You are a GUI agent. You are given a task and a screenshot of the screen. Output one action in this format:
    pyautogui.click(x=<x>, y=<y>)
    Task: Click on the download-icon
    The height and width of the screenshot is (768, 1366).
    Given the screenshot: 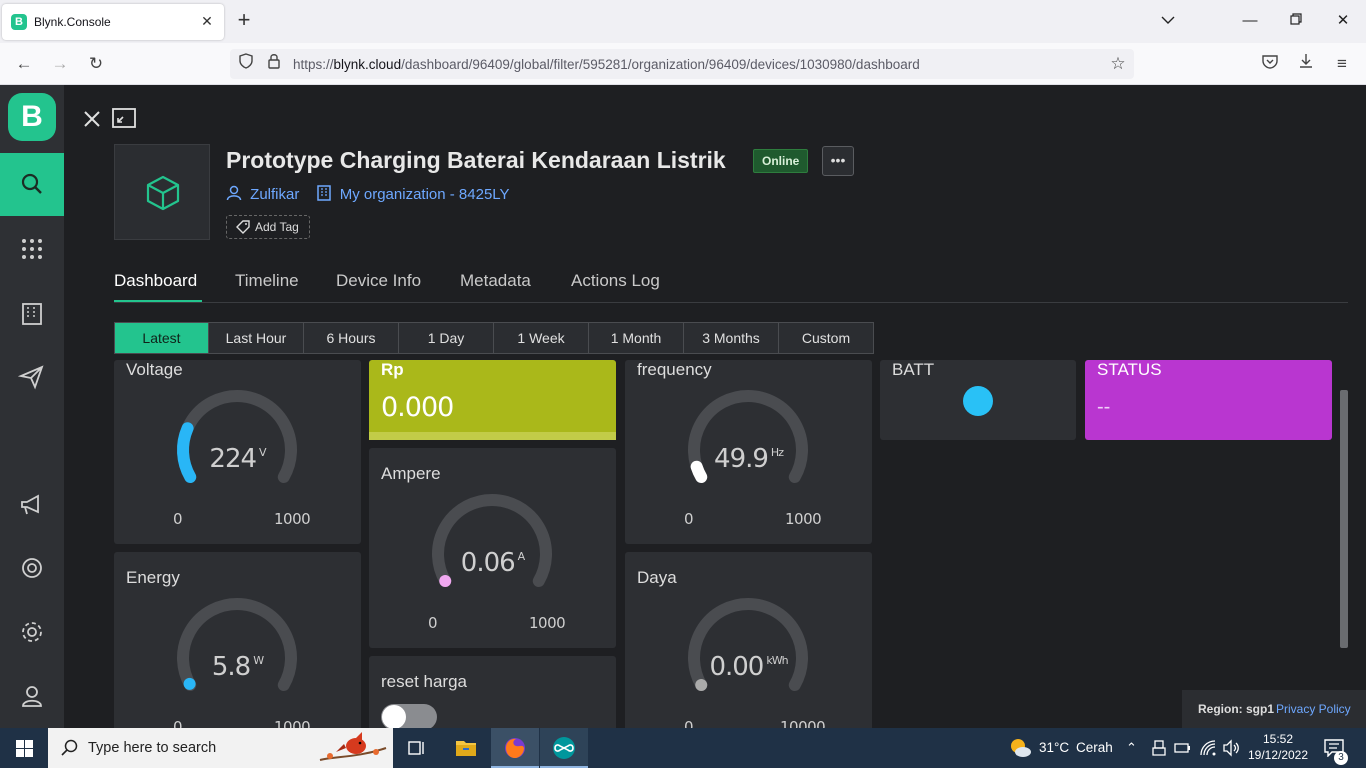 What is the action you would take?
    pyautogui.click(x=1306, y=64)
    